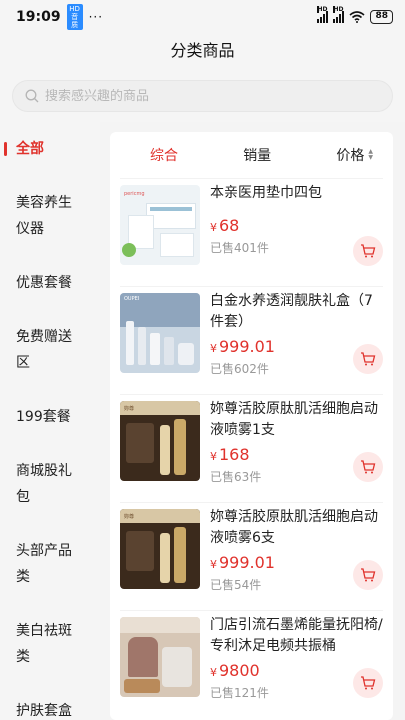 The image size is (405, 720). I want to click on search-input, so click(195, 96).